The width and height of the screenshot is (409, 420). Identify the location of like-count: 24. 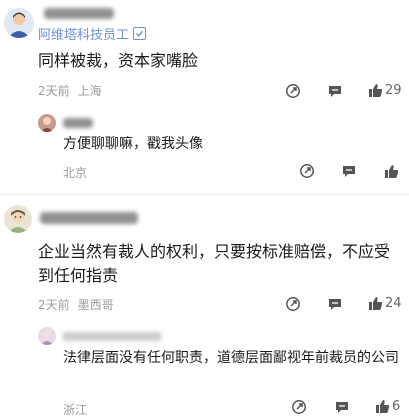
(393, 303).